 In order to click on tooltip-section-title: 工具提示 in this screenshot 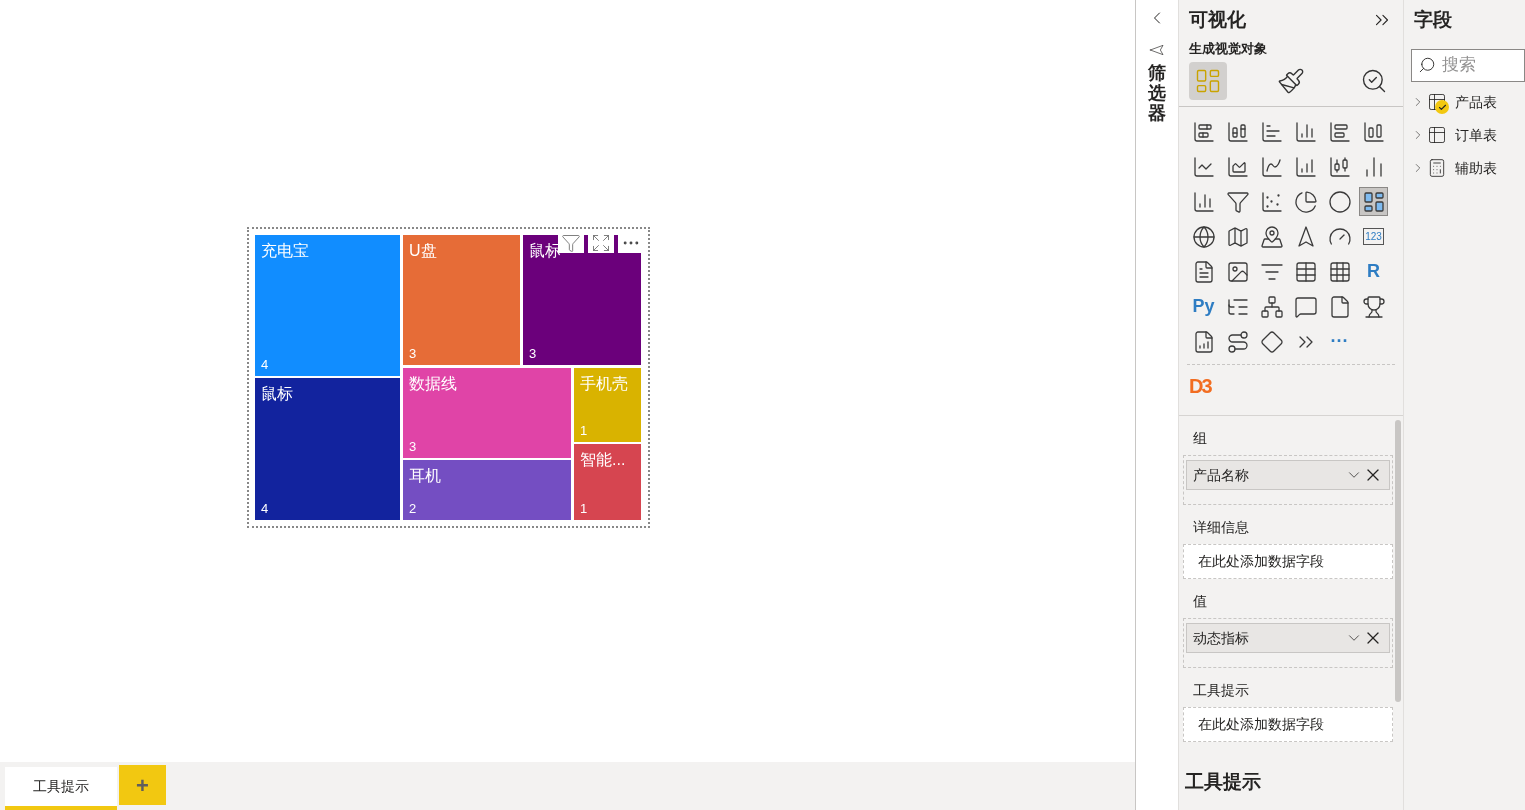, I will do `click(1223, 781)`.